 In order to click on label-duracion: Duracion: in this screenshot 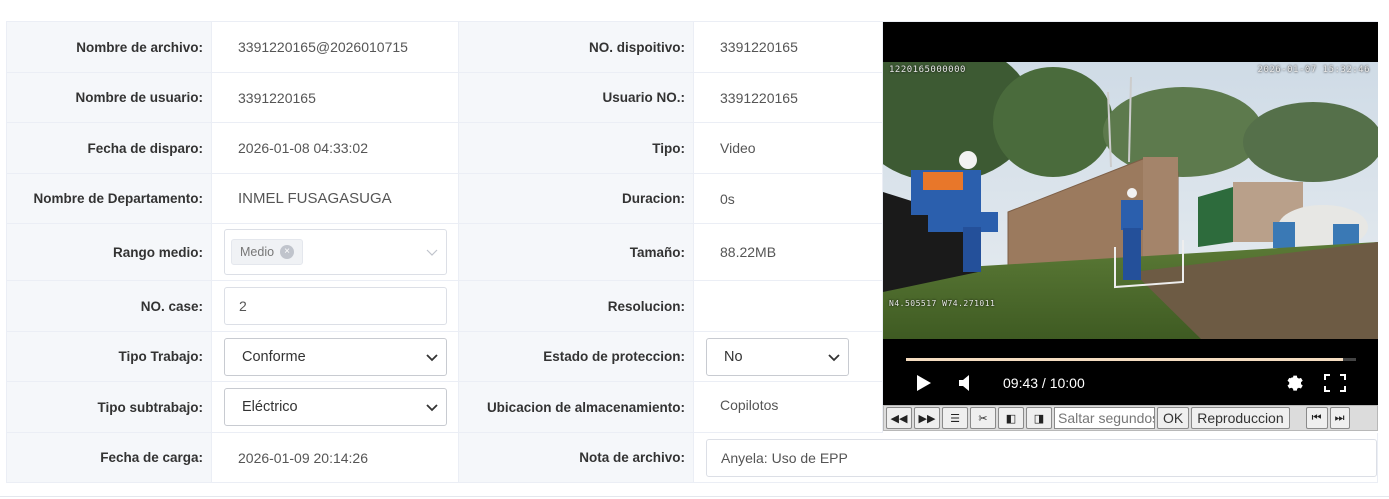, I will do `click(576, 199)`.